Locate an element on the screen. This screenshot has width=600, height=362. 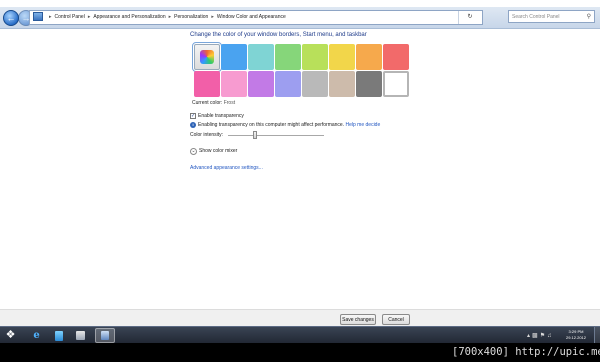
media-player-icon is located at coordinates (80, 335).